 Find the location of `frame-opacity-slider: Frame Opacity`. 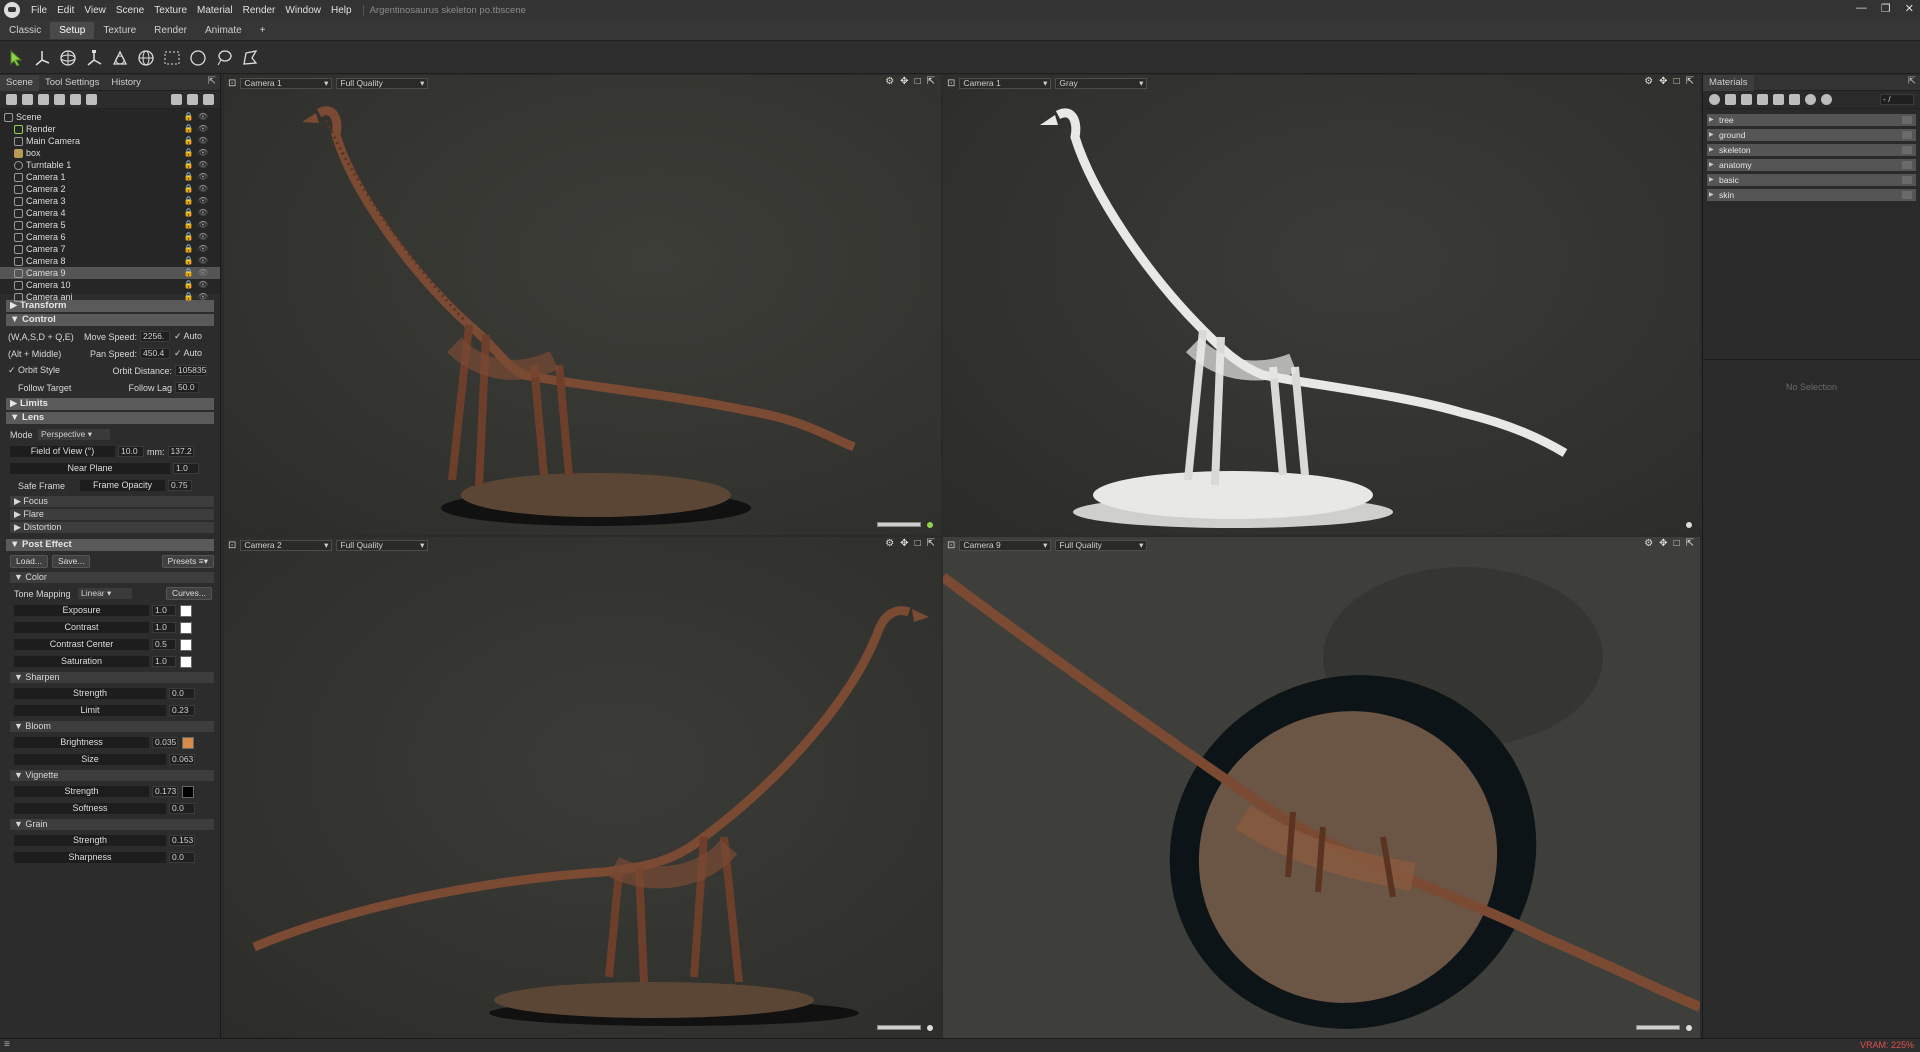

frame-opacity-slider: Frame Opacity is located at coordinates (122, 485).